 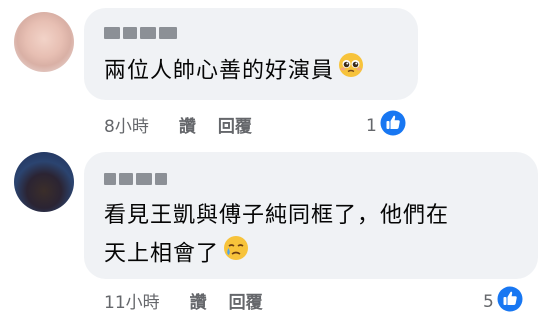 I want to click on pleading-face-icon, so click(x=351, y=71).